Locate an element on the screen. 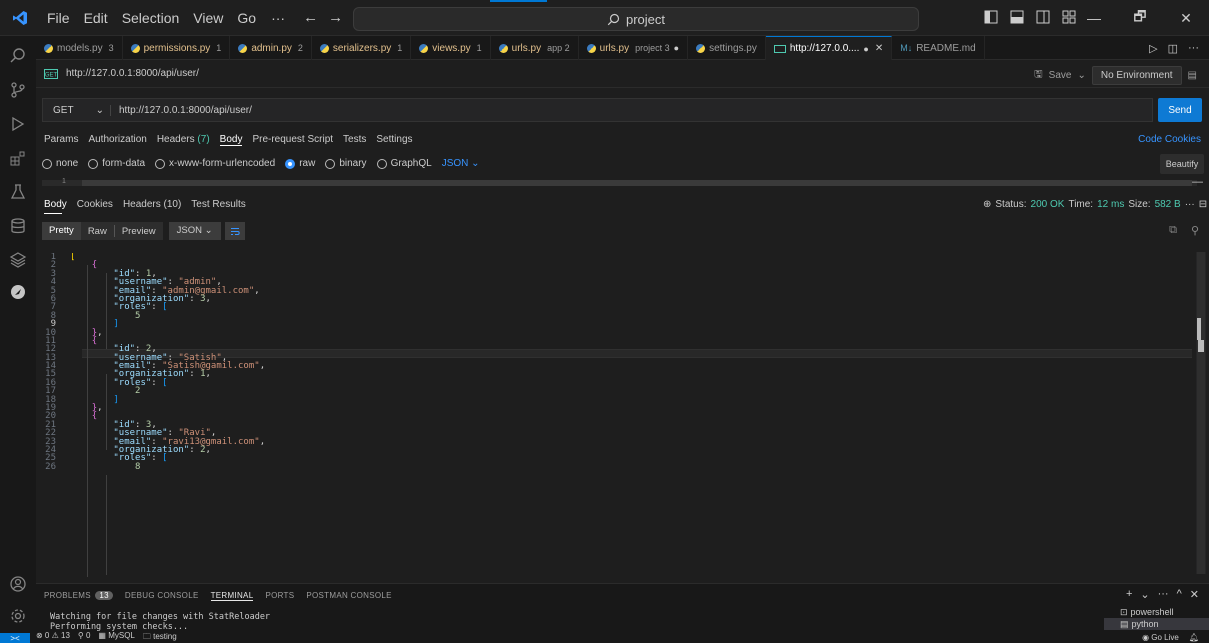 The width and height of the screenshot is (1209, 643). response-scroll-thumb is located at coordinates (1201, 413).